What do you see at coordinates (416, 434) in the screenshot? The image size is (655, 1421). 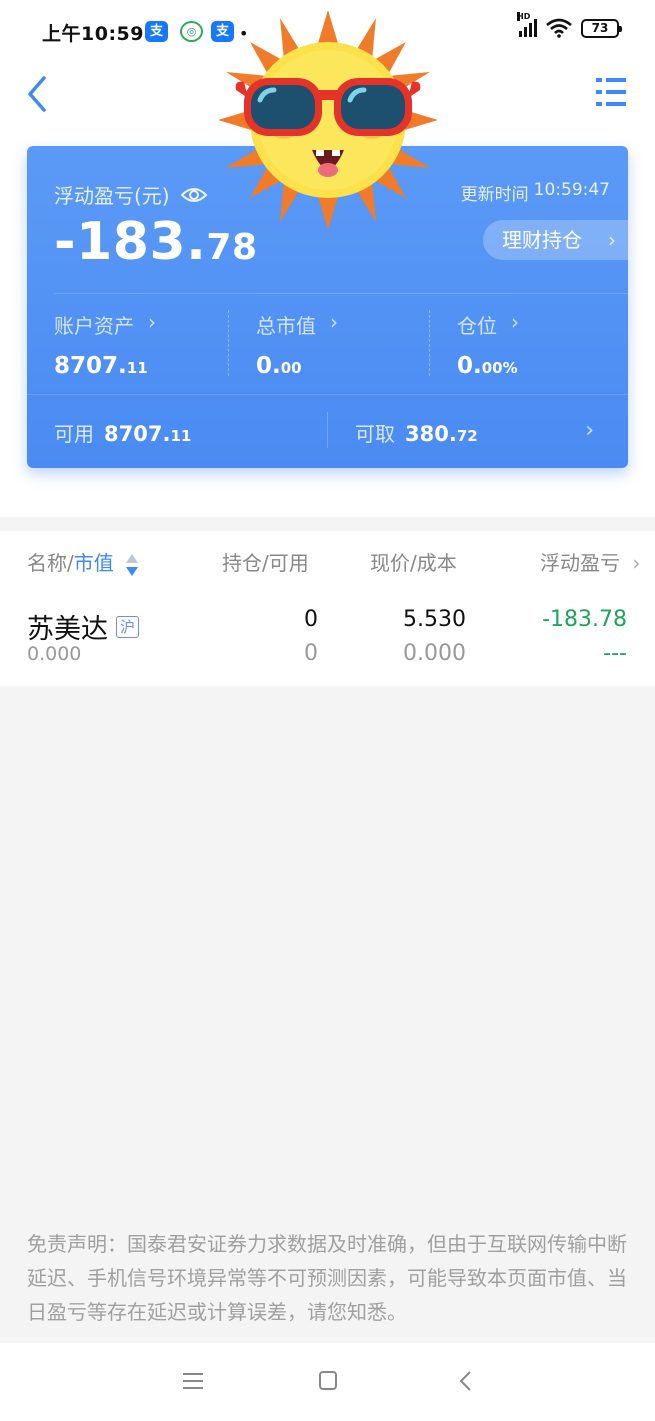 I see `withdrawable-funds: 可取 380.72` at bounding box center [416, 434].